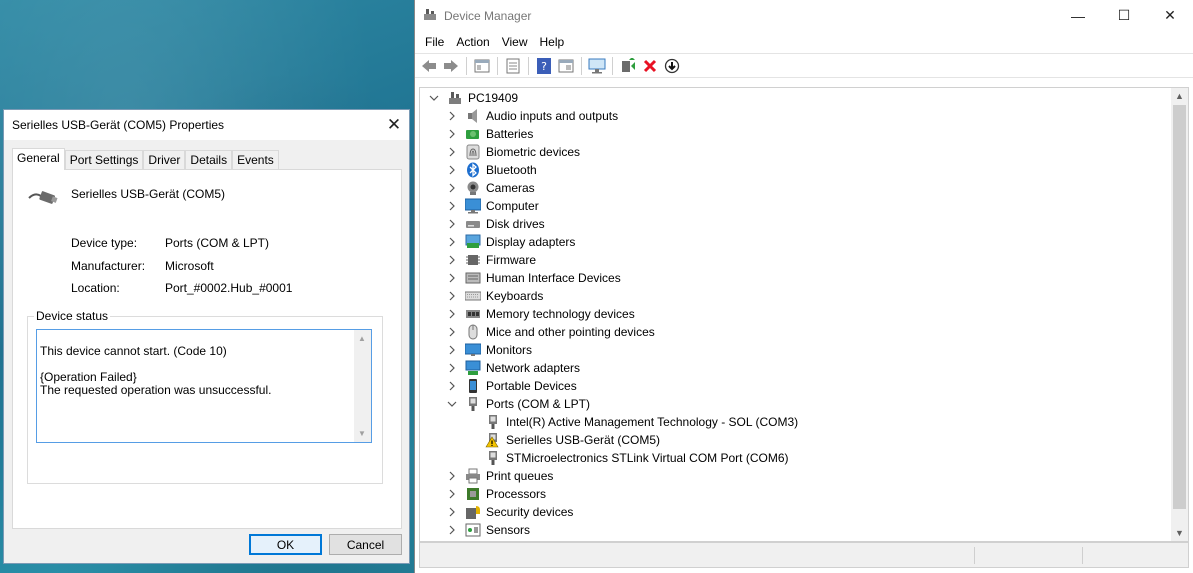  What do you see at coordinates (285, 544) in the screenshot?
I see `ok-button: OK` at bounding box center [285, 544].